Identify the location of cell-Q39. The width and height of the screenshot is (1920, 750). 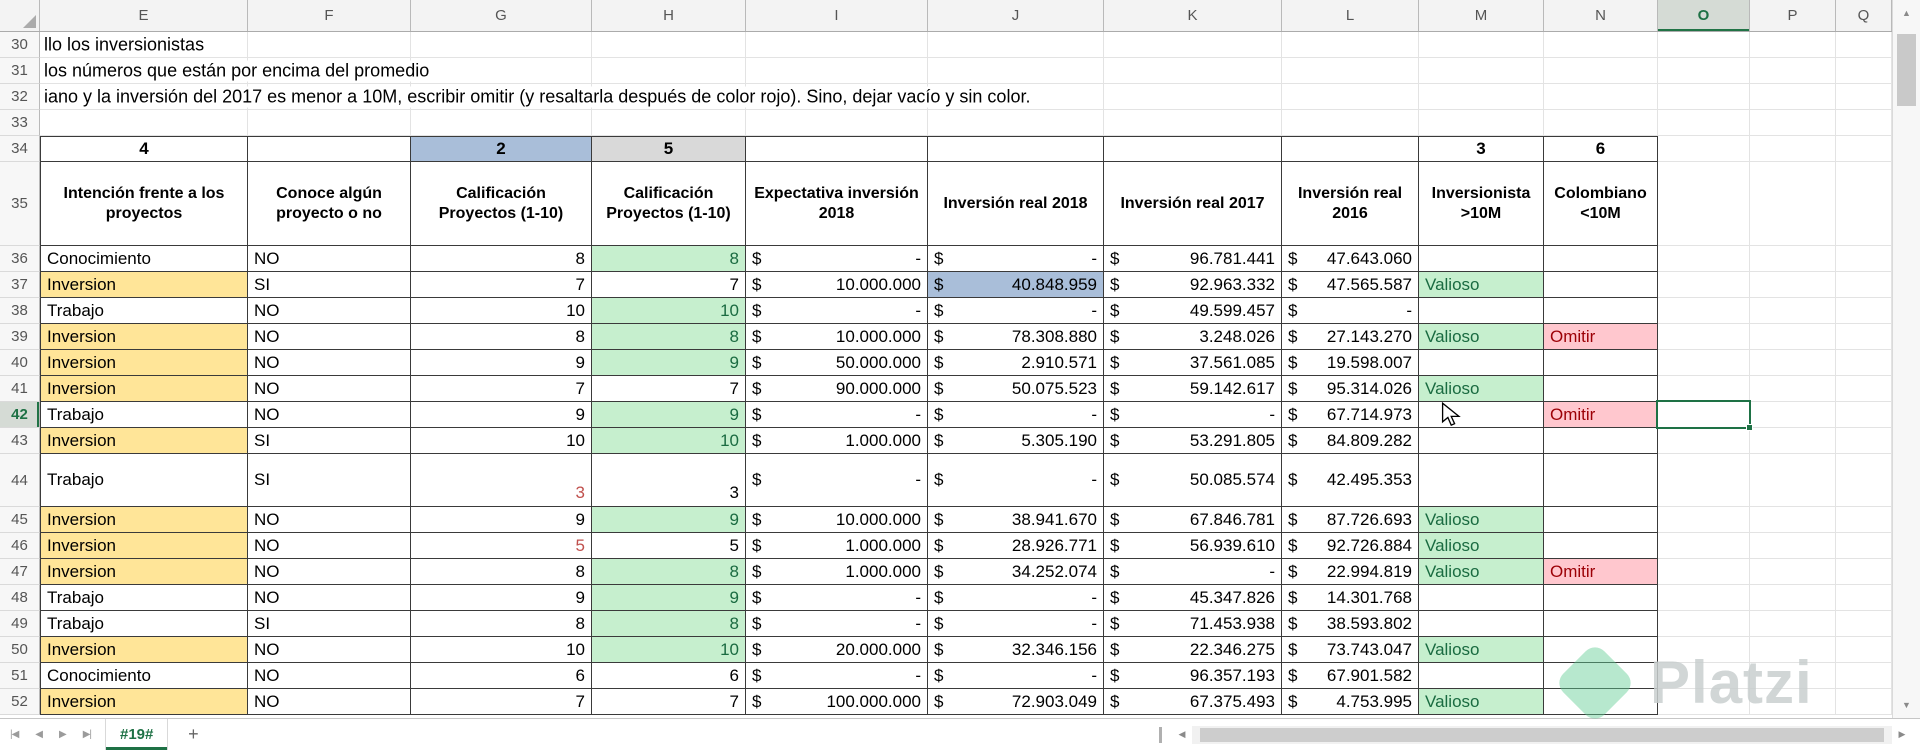
(1864, 337).